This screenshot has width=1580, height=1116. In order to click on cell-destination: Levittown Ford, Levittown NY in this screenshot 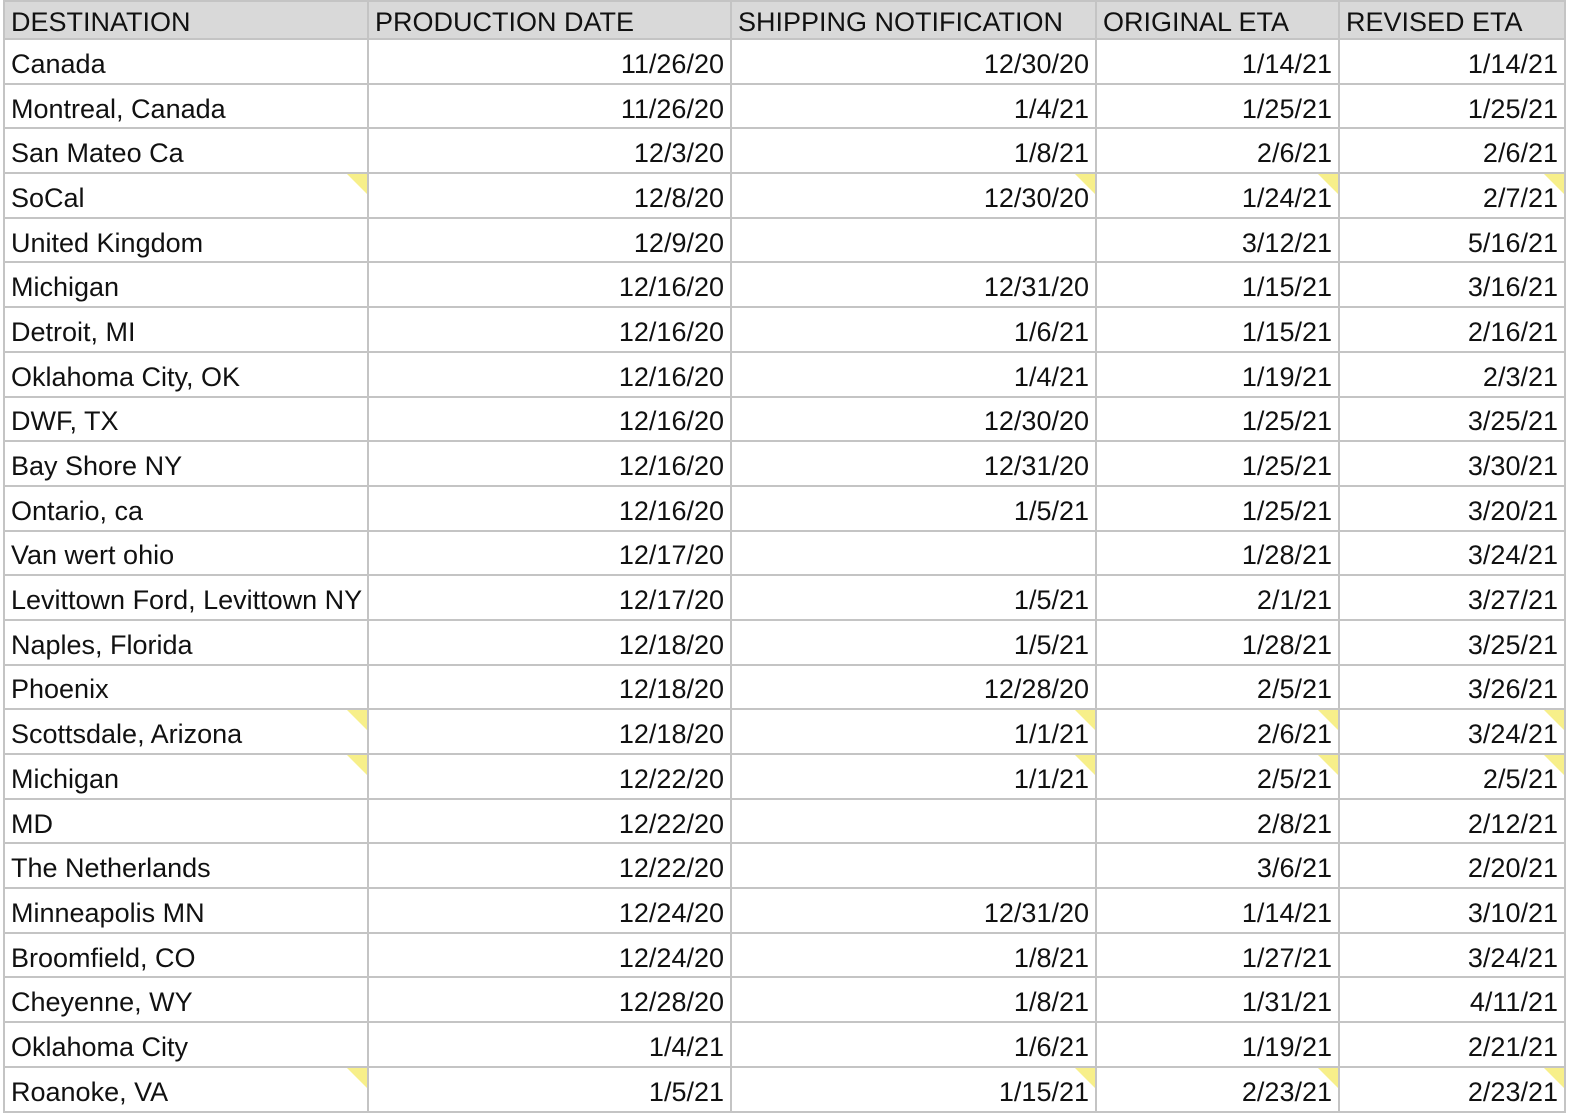, I will do `click(186, 597)`.